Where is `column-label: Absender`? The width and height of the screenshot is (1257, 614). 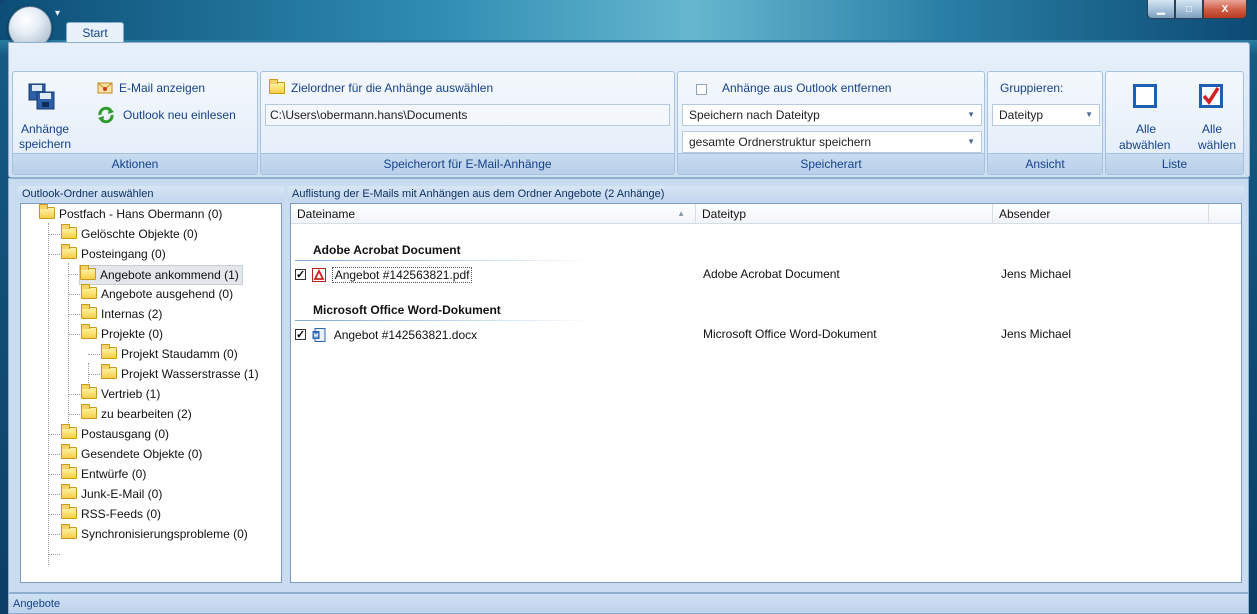
column-label: Absender is located at coordinates (1025, 214).